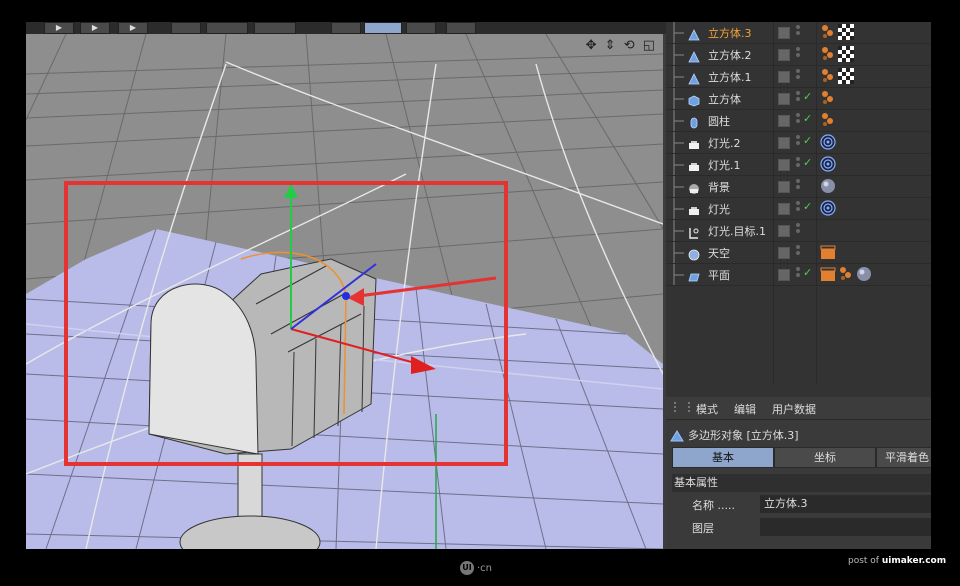 The width and height of the screenshot is (960, 586). I want to click on object-row: 立方体.2, so click(798, 55).